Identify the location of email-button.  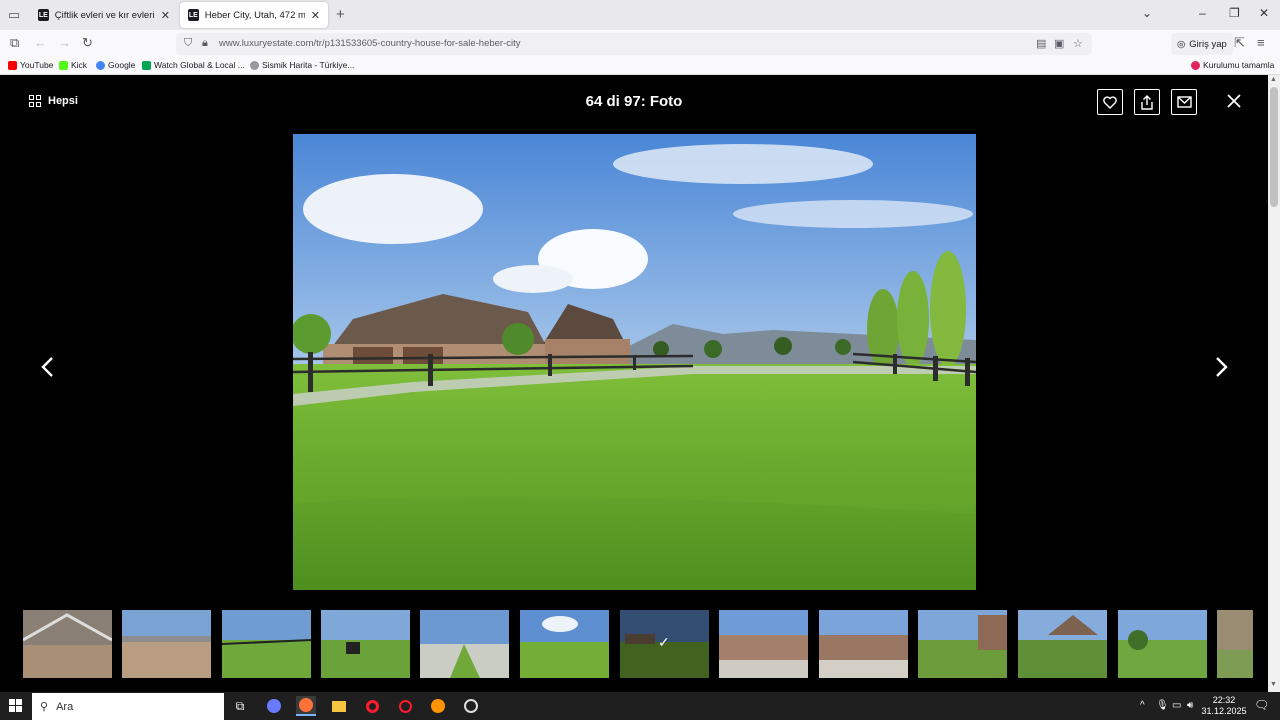
(1184, 102).